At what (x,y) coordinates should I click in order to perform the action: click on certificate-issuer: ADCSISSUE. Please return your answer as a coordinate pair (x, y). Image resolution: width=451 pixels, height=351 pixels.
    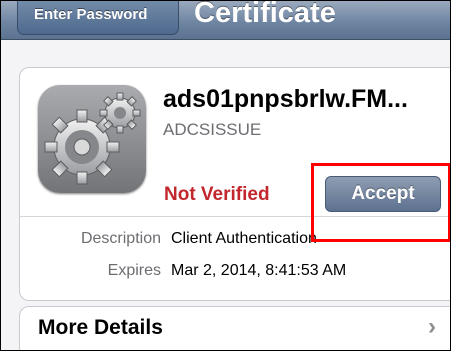
    Looking at the image, I should click on (212, 129).